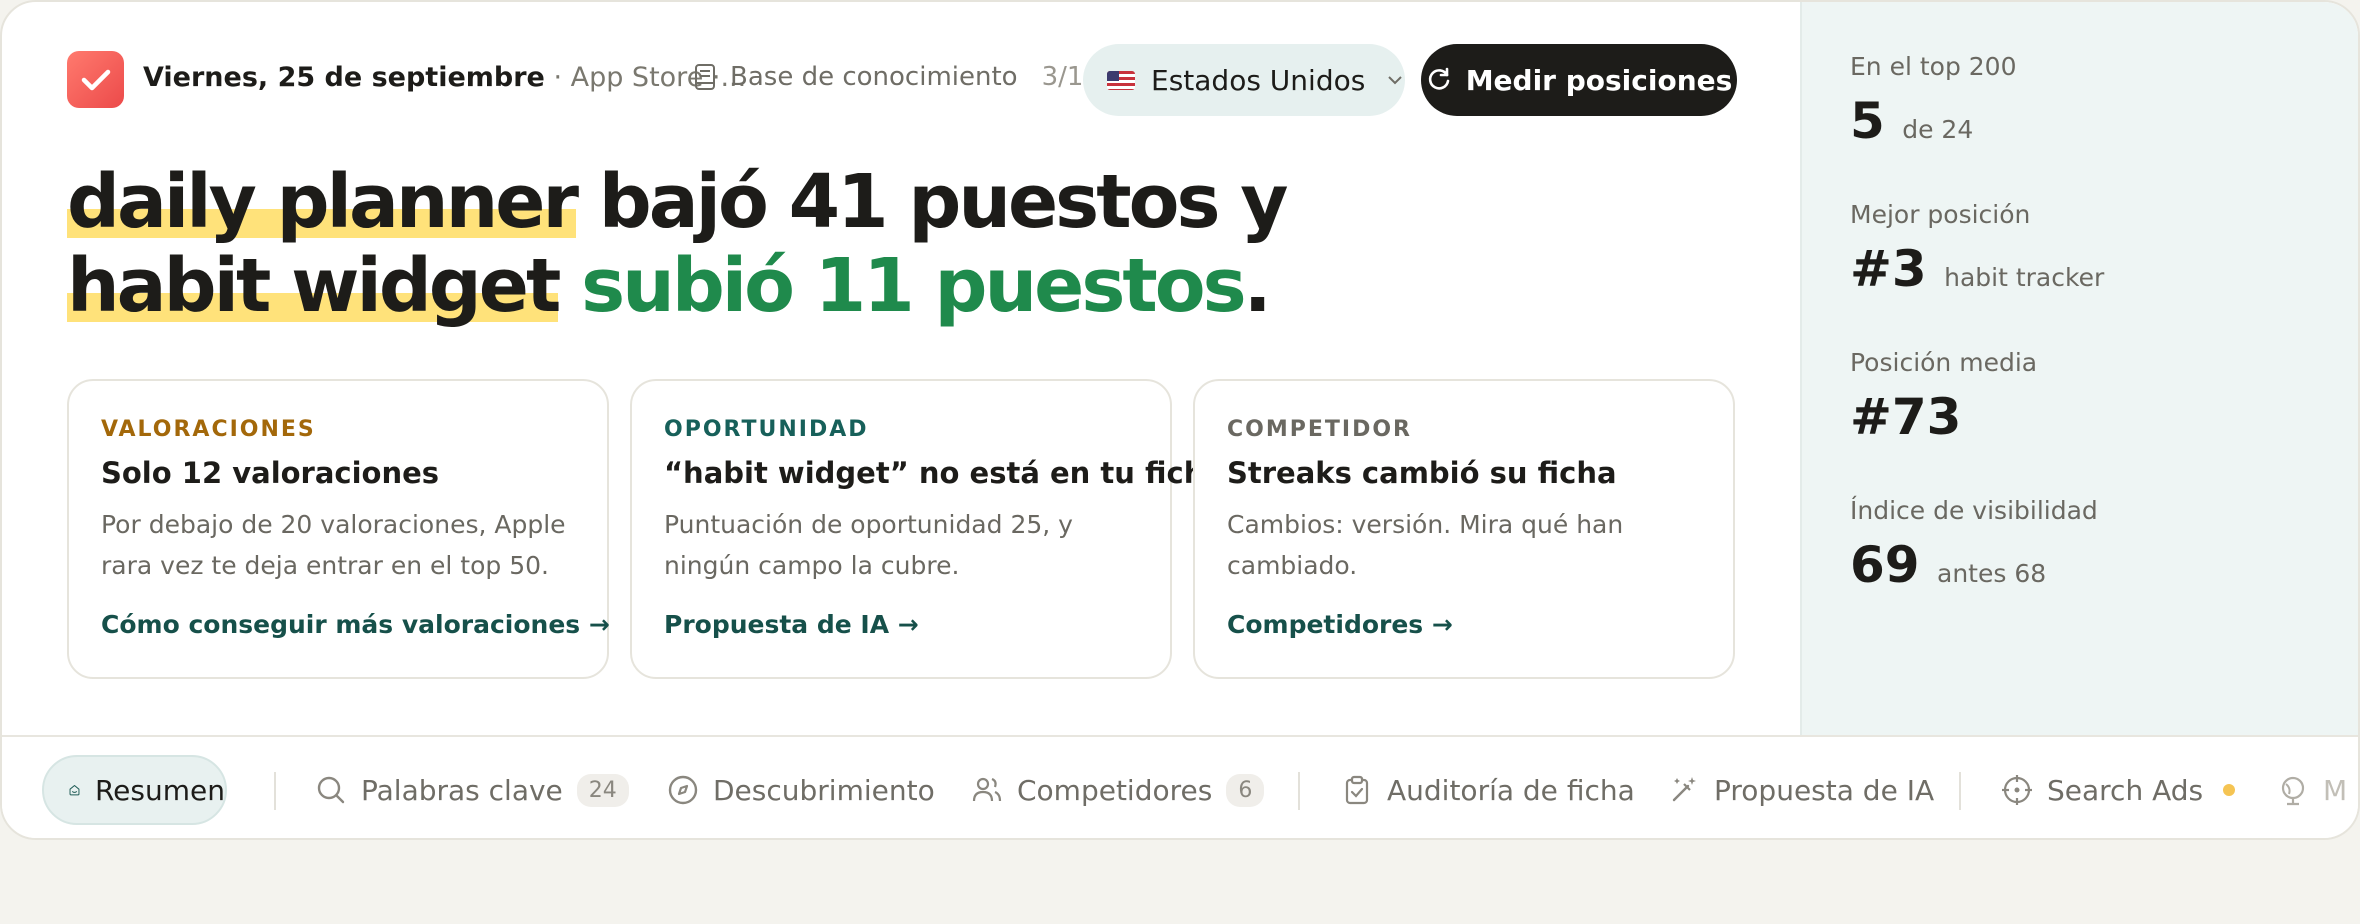  Describe the element at coordinates (1684, 789) in the screenshot. I see `magic-wand-icon` at that location.